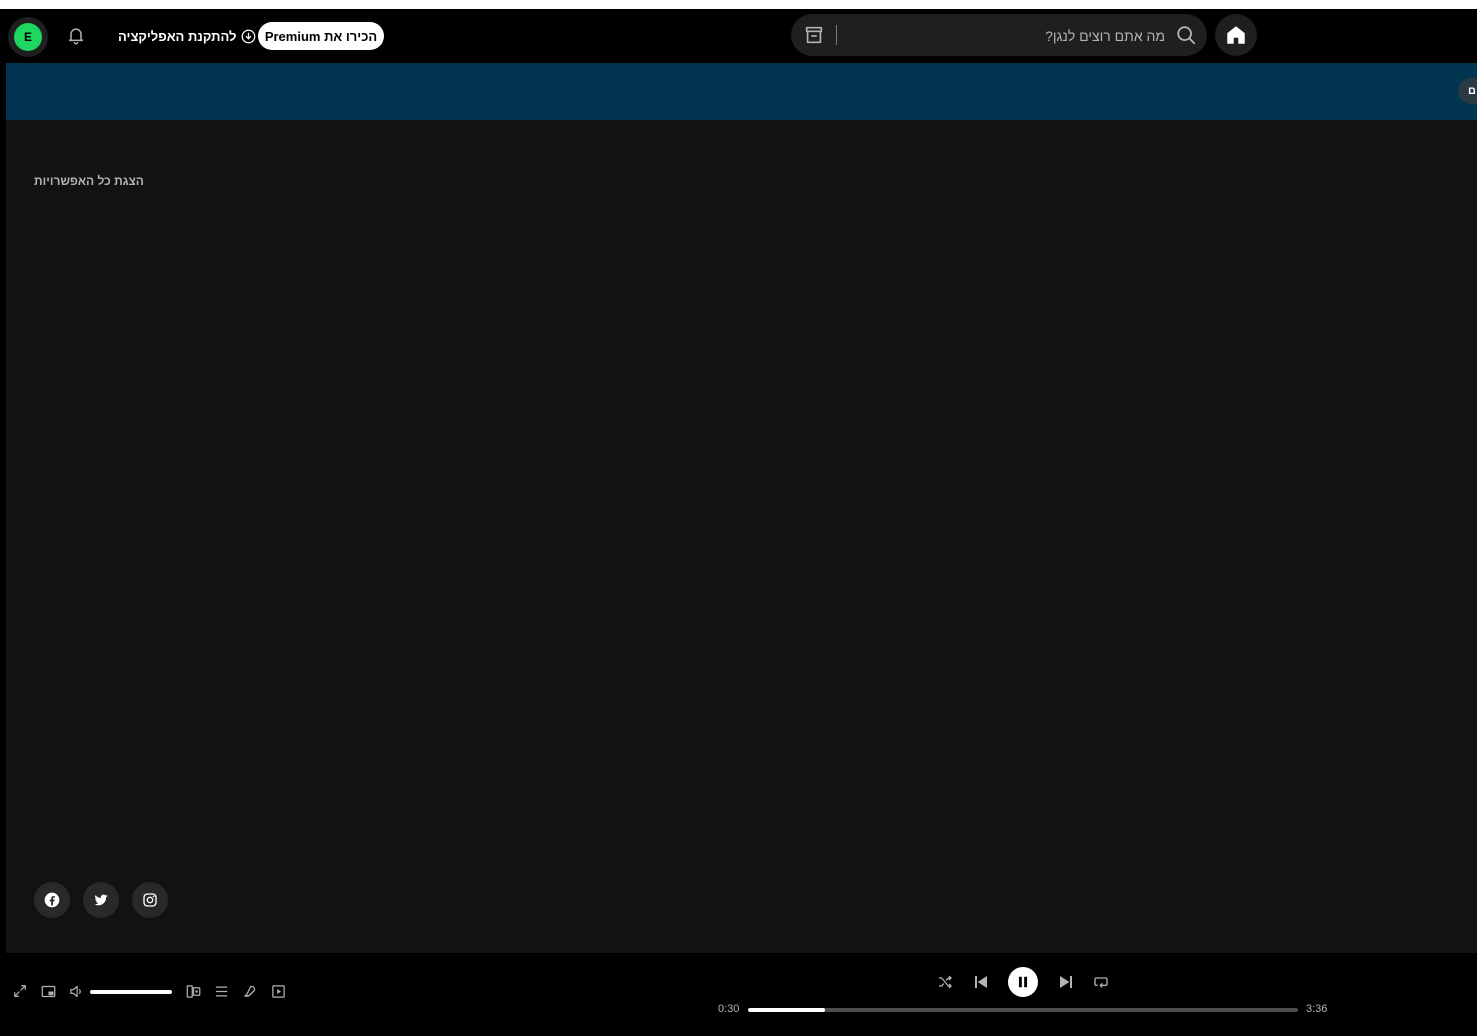 Image resolution: width=1477 pixels, height=1036 pixels. I want to click on search-icon, so click(1186, 35).